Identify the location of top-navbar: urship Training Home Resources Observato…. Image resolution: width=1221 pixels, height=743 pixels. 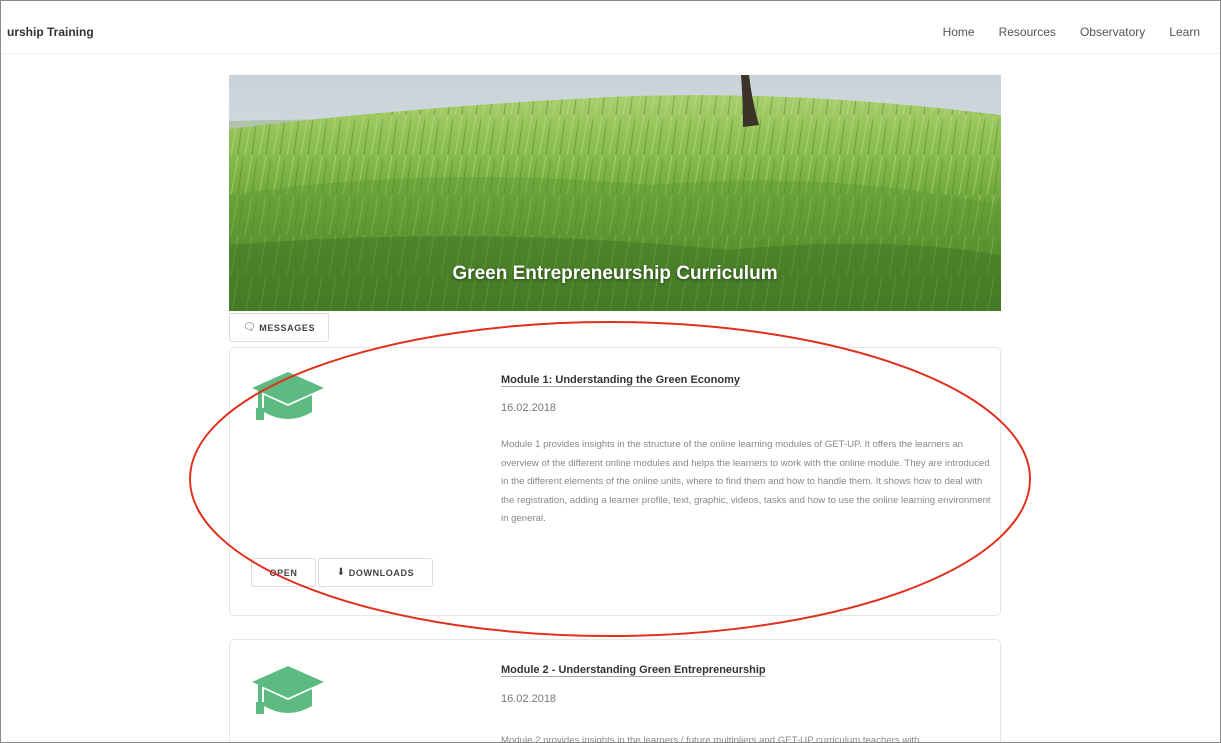
(610, 27).